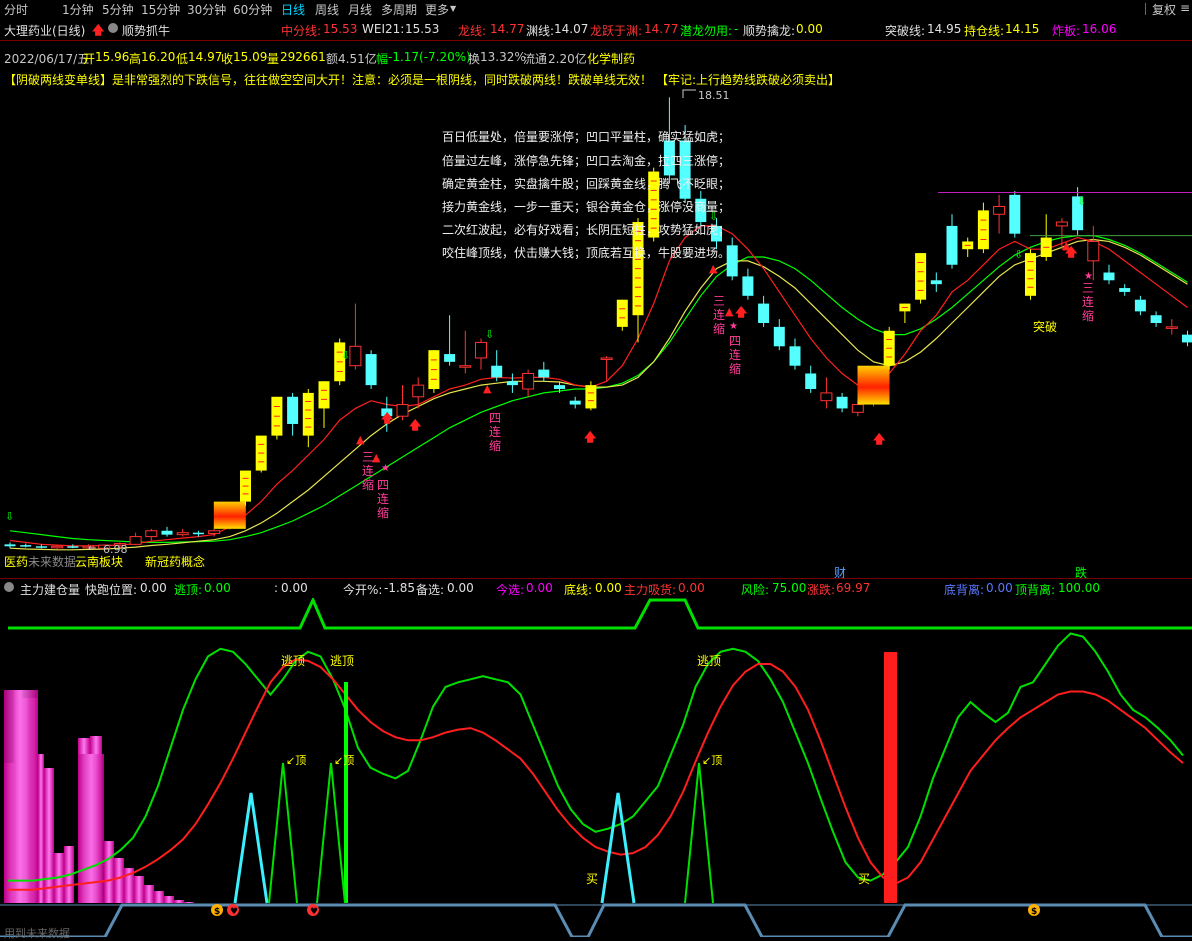 This screenshot has height=941, width=1192. I want to click on poem-line-3: 确定黄金柱，实盘擒牛股；回踩黄金线，腾飞不眨眼；, so click(586, 183).